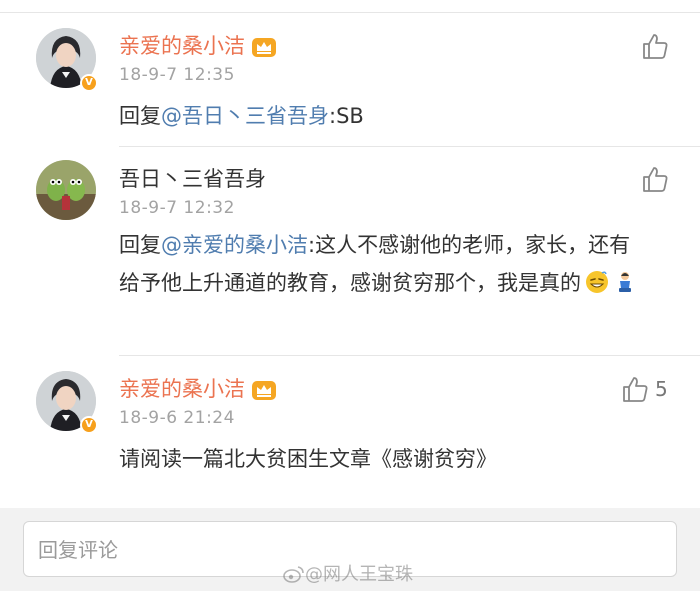  What do you see at coordinates (350, 12) in the screenshot?
I see `top-divider` at bounding box center [350, 12].